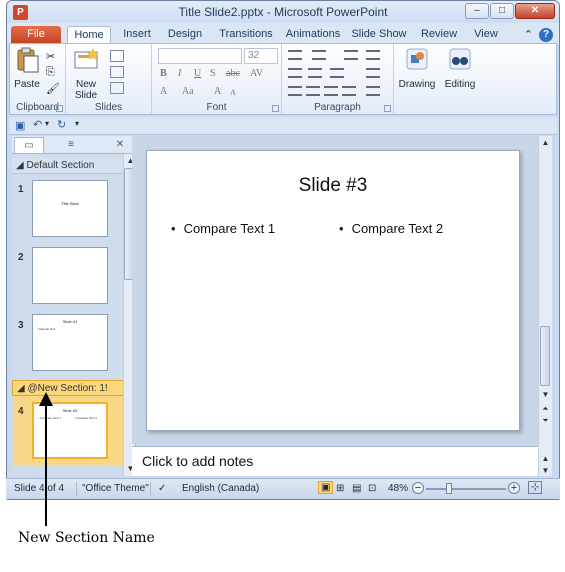 This screenshot has width=565, height=572. What do you see at coordinates (477, 11) in the screenshot?
I see `minimize-button: –` at bounding box center [477, 11].